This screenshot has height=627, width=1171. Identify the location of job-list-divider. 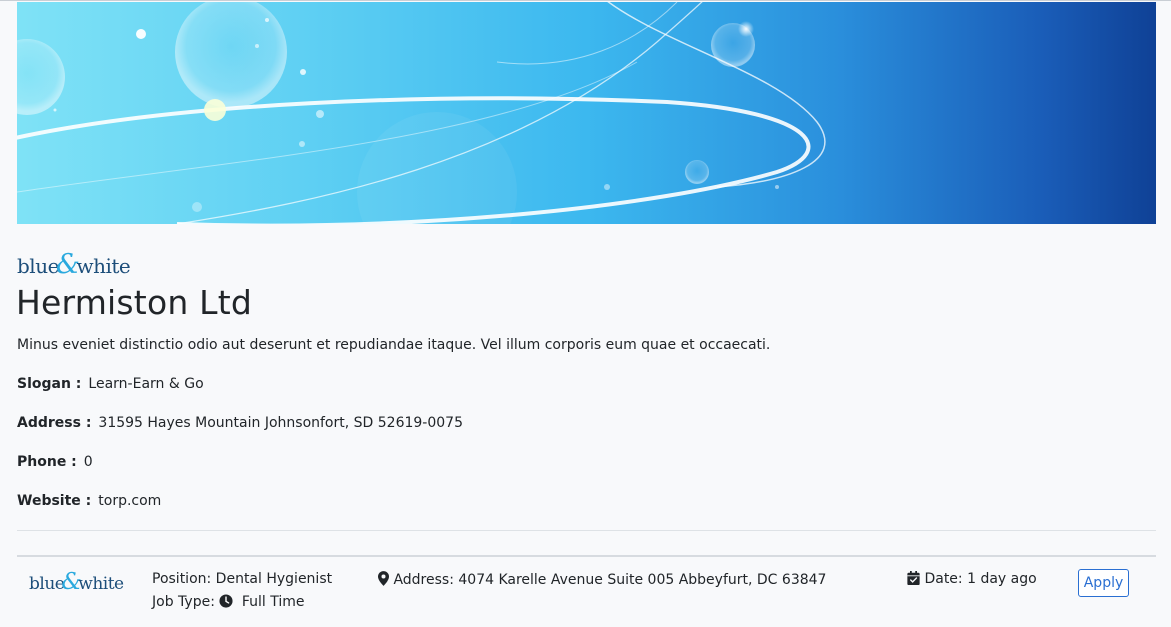
(586, 556).